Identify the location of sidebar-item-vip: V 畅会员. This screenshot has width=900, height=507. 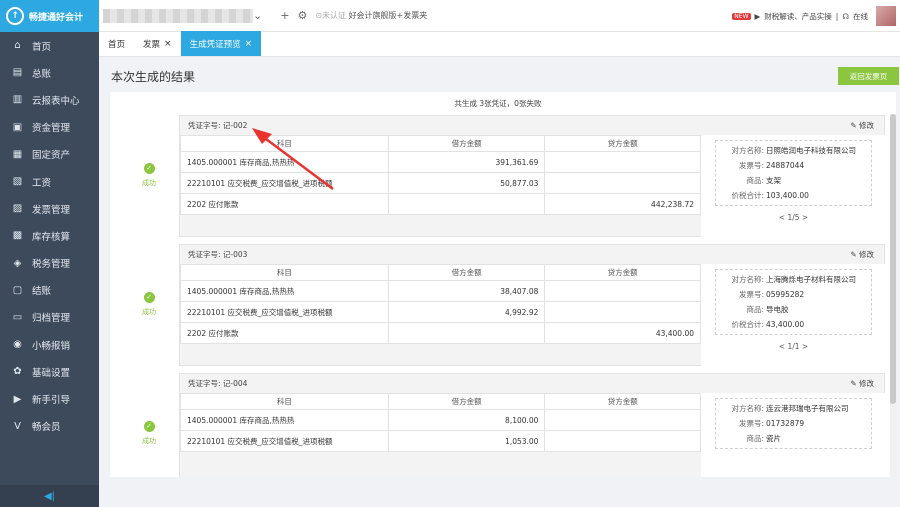
(49, 426).